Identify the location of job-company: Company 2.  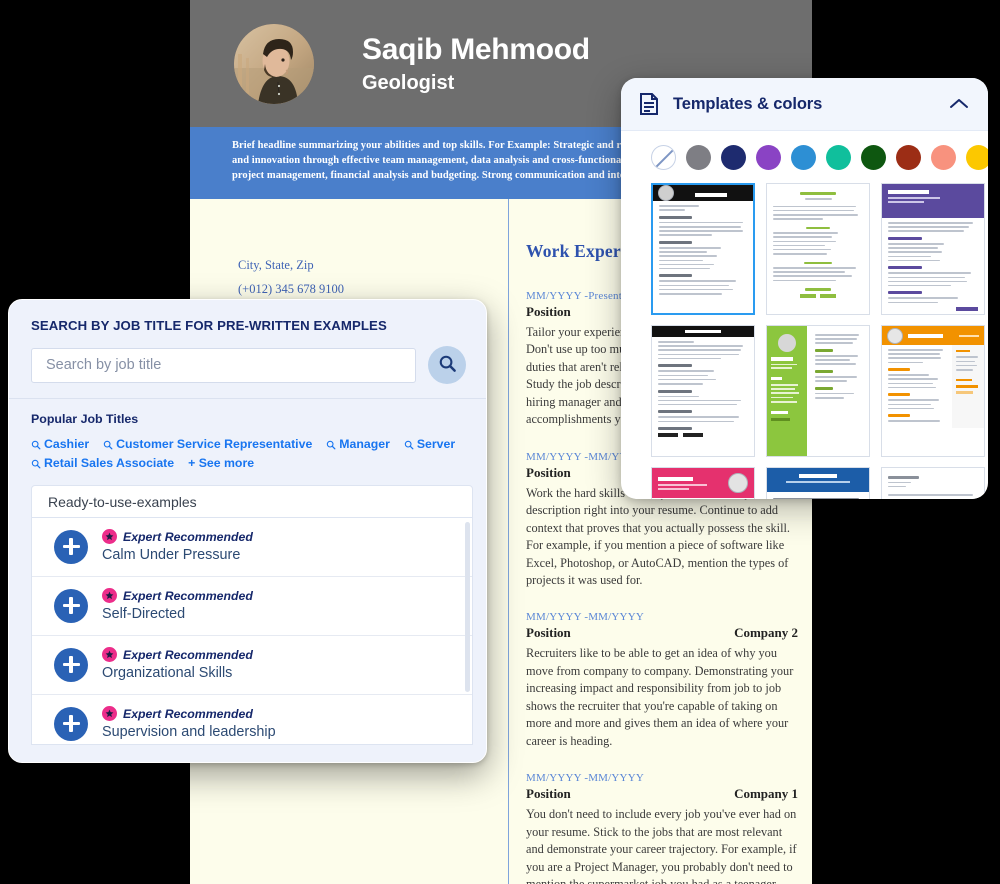
(766, 633).